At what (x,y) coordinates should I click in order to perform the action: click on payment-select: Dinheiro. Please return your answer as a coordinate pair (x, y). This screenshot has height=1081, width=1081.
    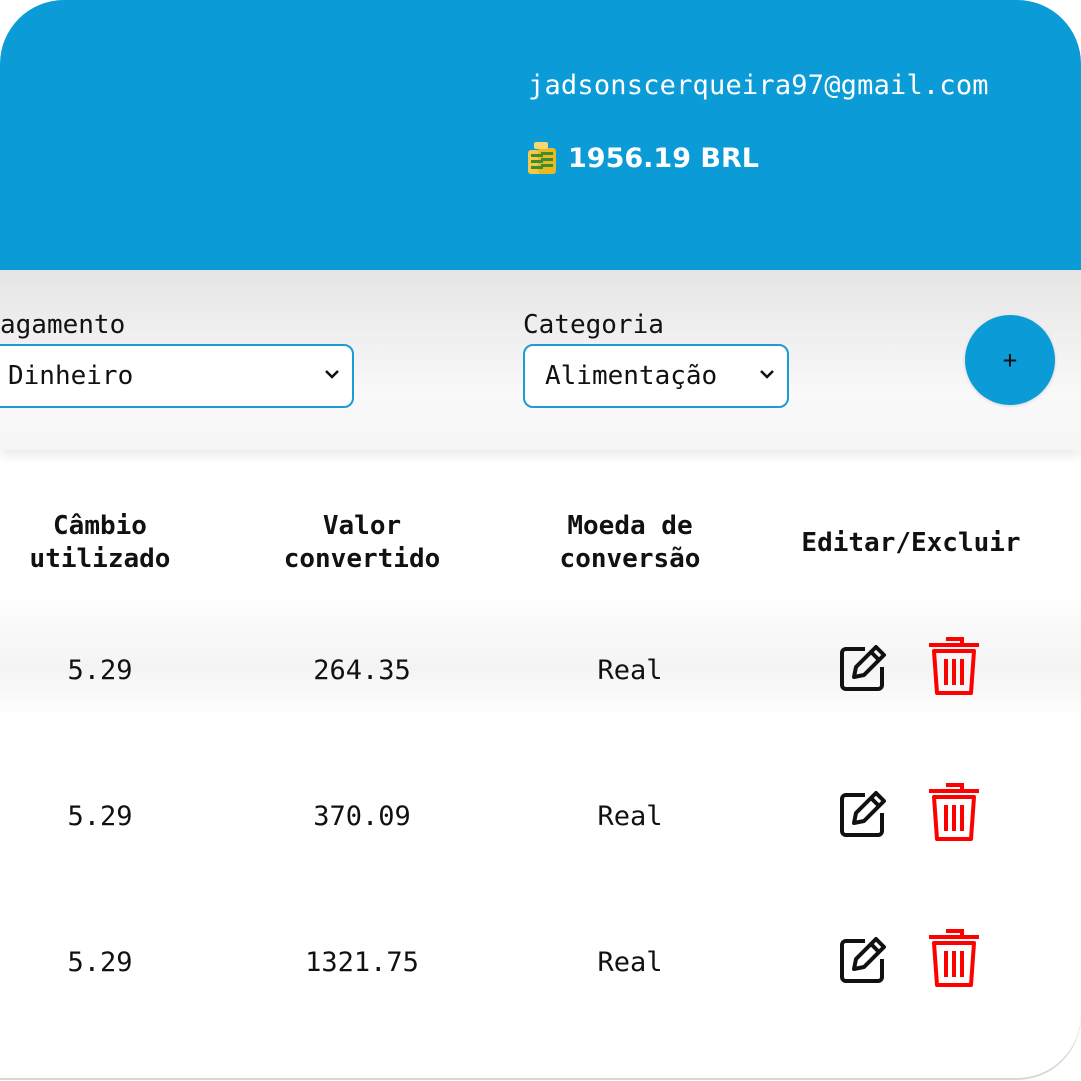
    Looking at the image, I should click on (177, 376).